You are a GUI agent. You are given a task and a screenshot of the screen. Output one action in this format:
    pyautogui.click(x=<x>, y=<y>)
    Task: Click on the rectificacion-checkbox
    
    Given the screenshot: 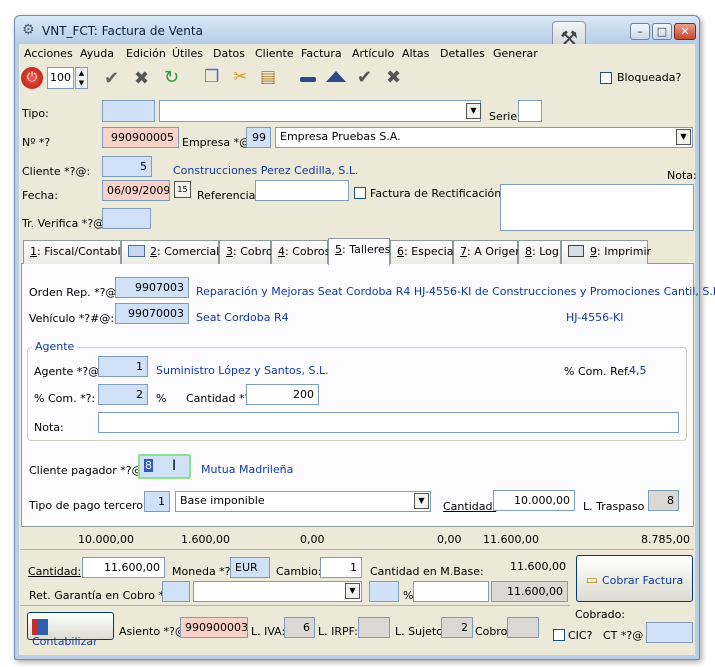 What is the action you would take?
    pyautogui.click(x=360, y=193)
    